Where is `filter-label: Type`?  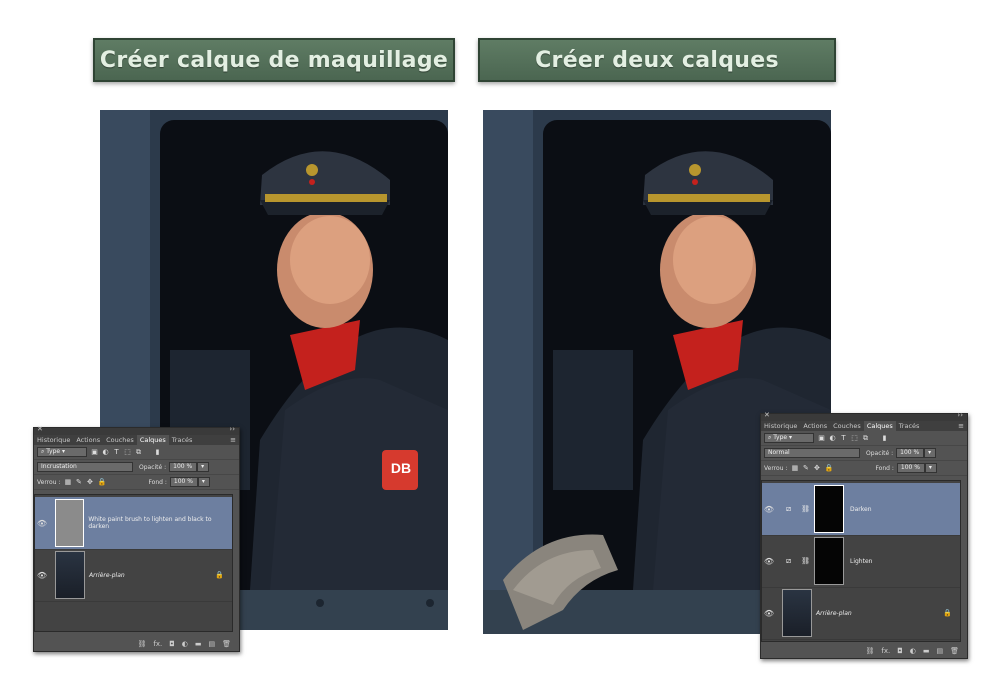 filter-label: Type is located at coordinates (780, 437).